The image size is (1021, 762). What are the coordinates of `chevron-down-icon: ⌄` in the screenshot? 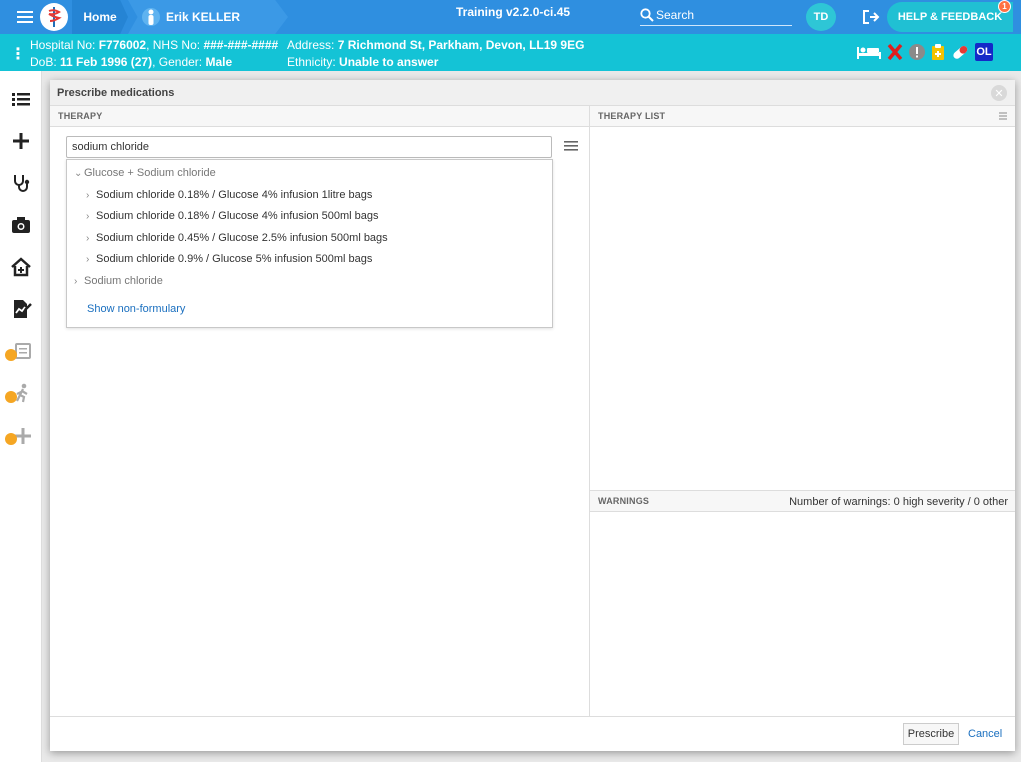 It's located at (78, 173).